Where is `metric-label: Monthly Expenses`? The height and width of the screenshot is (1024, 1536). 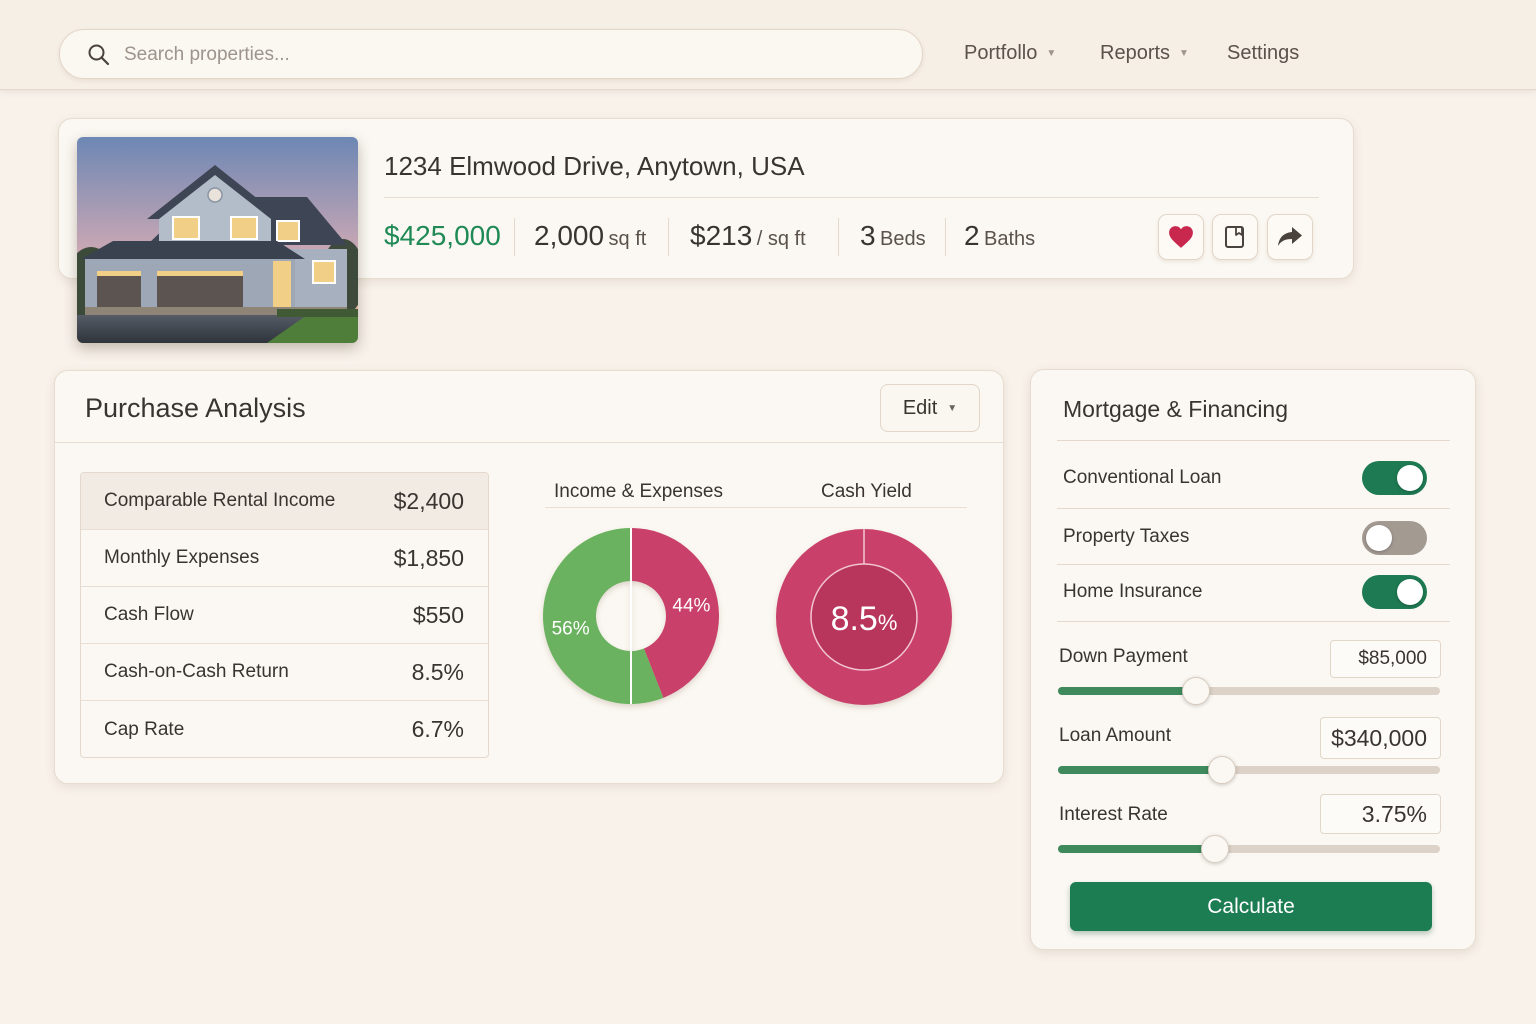 metric-label: Monthly Expenses is located at coordinates (182, 557).